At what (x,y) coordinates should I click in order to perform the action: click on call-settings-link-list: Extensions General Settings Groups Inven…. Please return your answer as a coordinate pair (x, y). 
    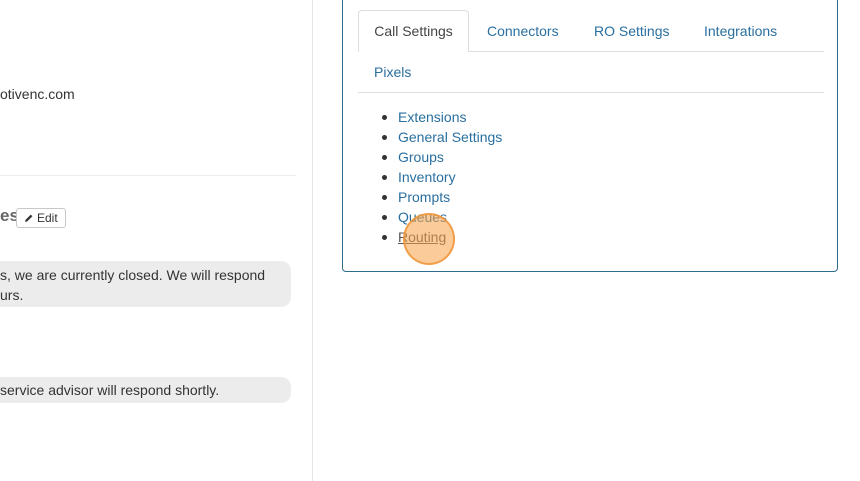
    Looking at the image, I should click on (438, 177).